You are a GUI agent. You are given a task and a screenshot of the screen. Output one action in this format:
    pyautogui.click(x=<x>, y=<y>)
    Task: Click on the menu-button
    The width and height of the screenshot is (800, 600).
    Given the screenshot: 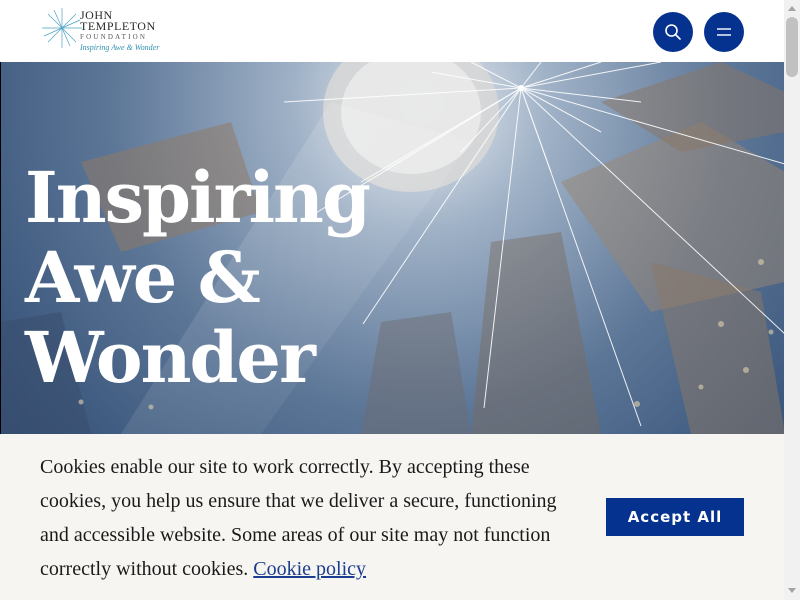 What is the action you would take?
    pyautogui.click(x=724, y=32)
    